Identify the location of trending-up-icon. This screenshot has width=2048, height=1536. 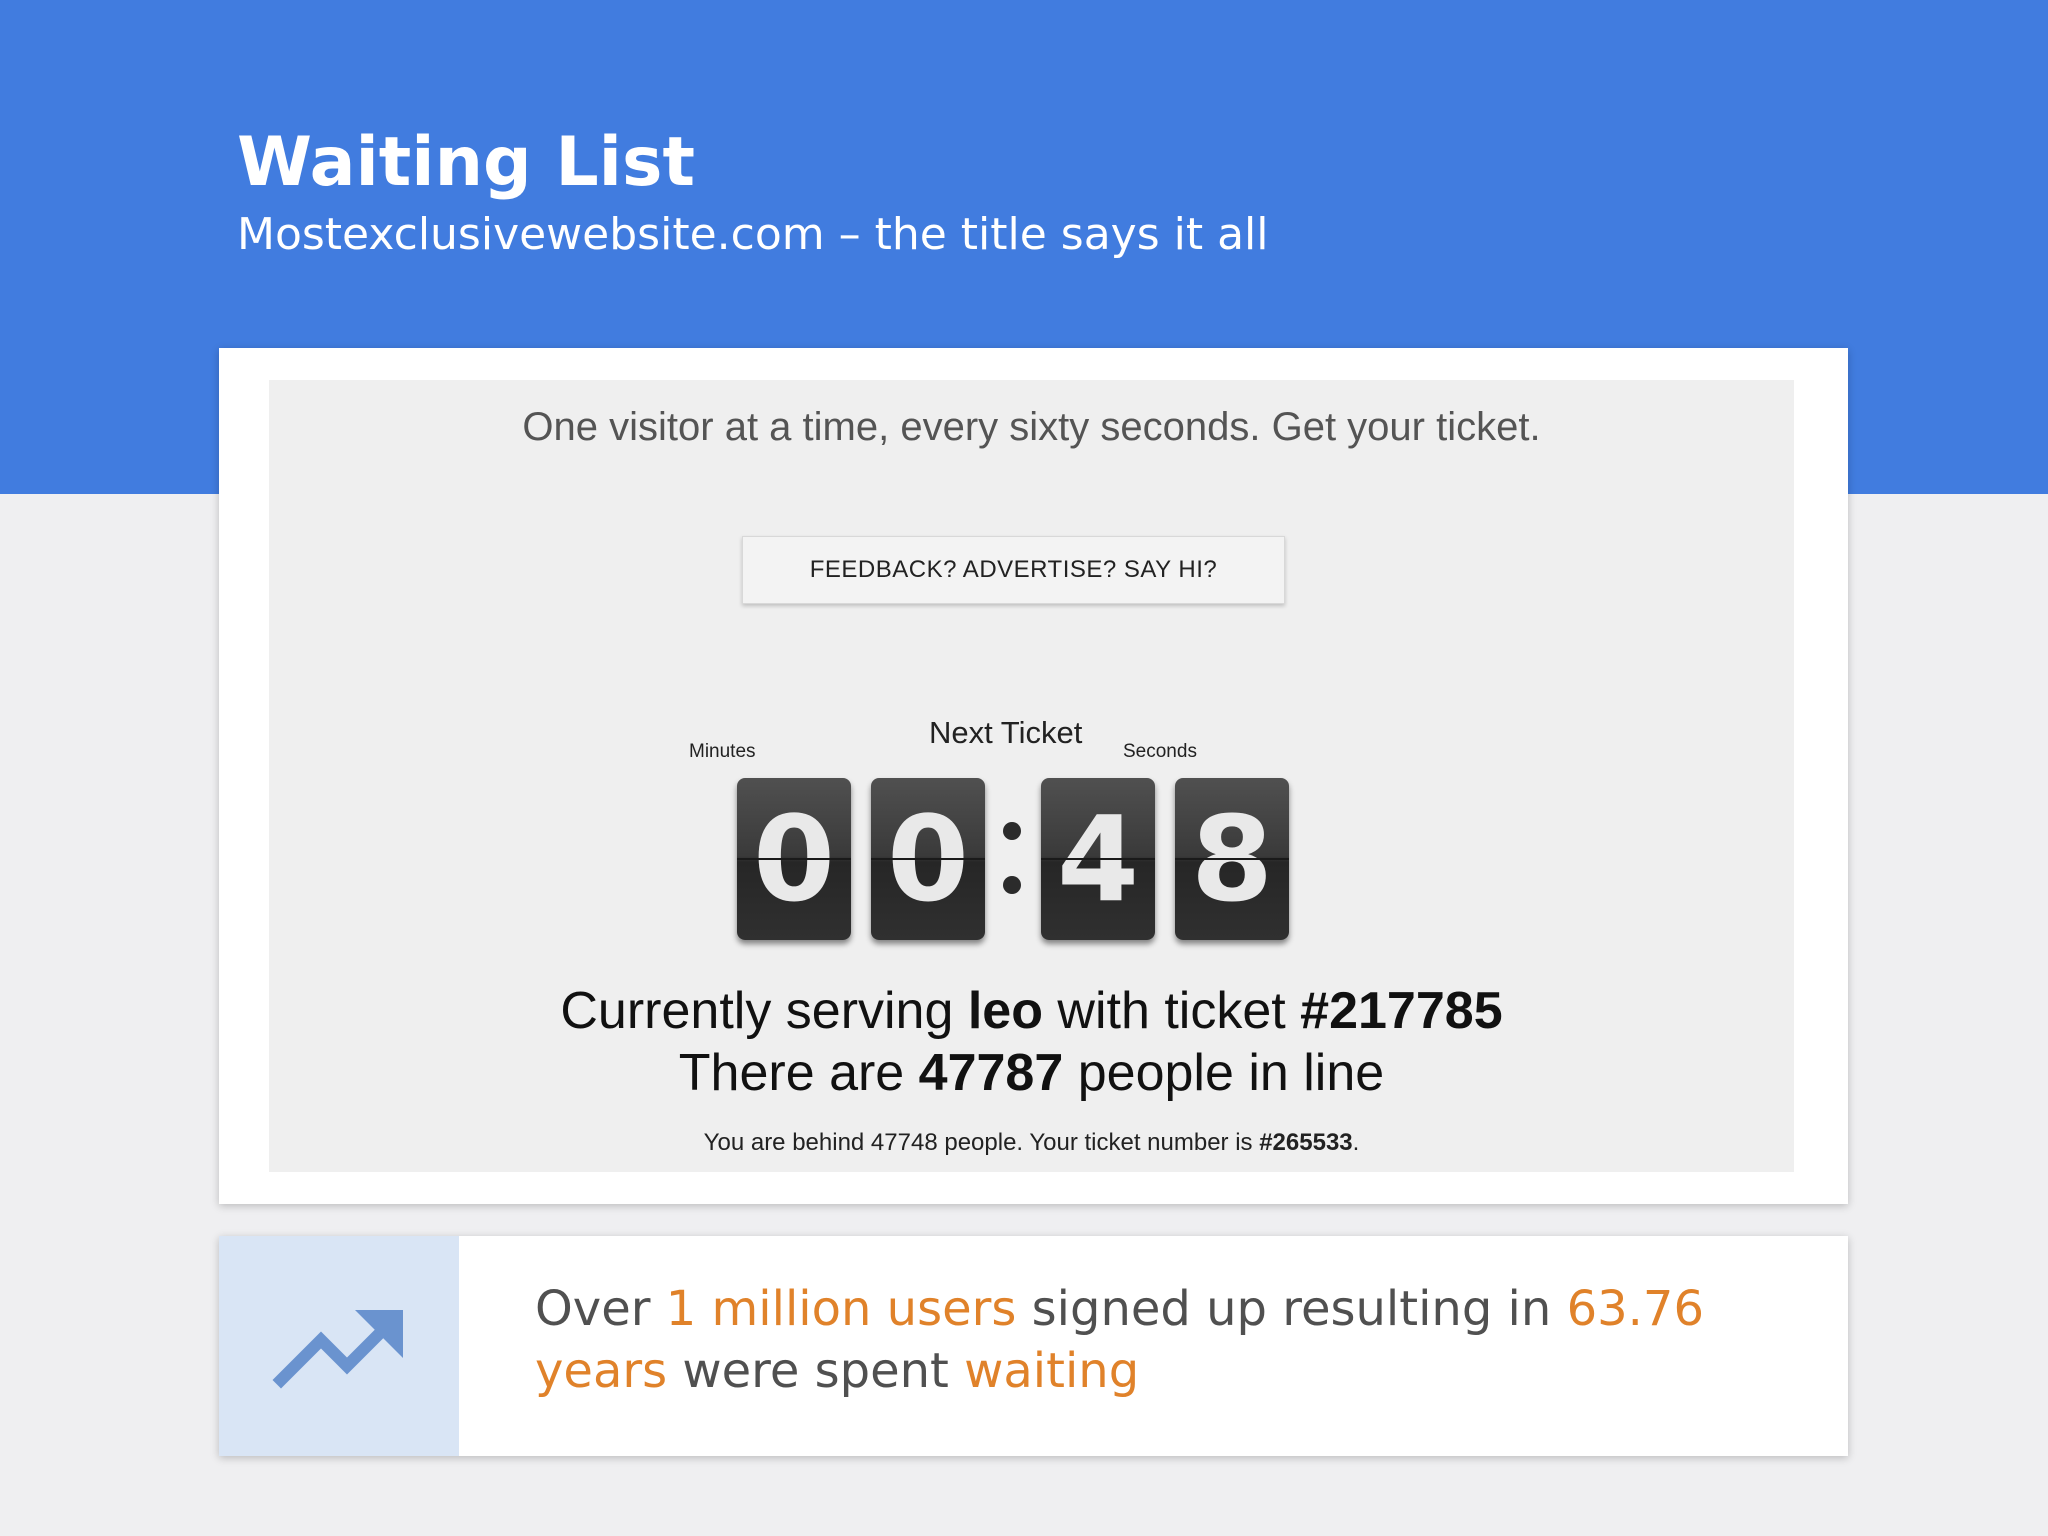
(337, 1349).